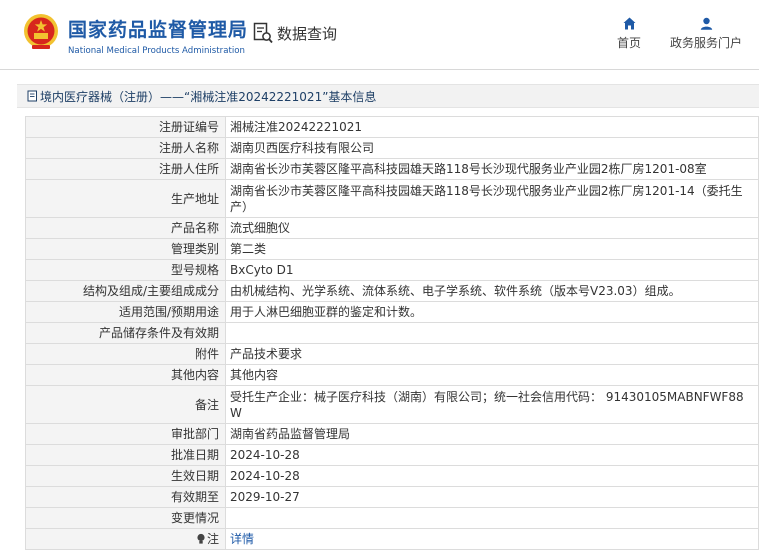 Image resolution: width=759 pixels, height=556 pixels. What do you see at coordinates (156, 51) in the screenshot?
I see `site-name-en: National Medical Products Administration` at bounding box center [156, 51].